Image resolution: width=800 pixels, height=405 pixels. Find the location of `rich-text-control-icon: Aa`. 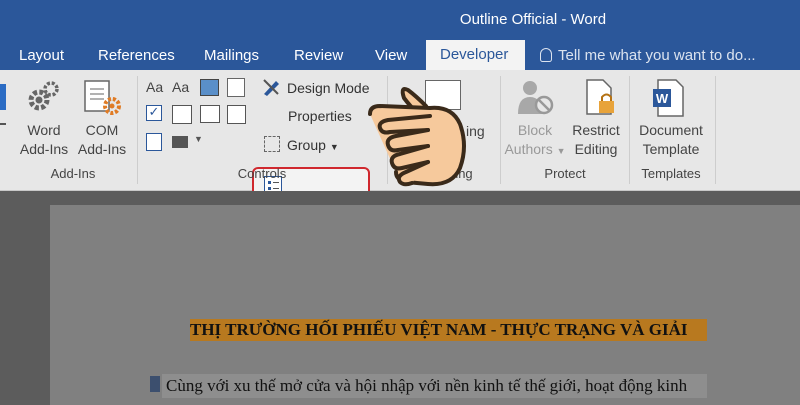

rich-text-control-icon: Aa is located at coordinates (154, 87).